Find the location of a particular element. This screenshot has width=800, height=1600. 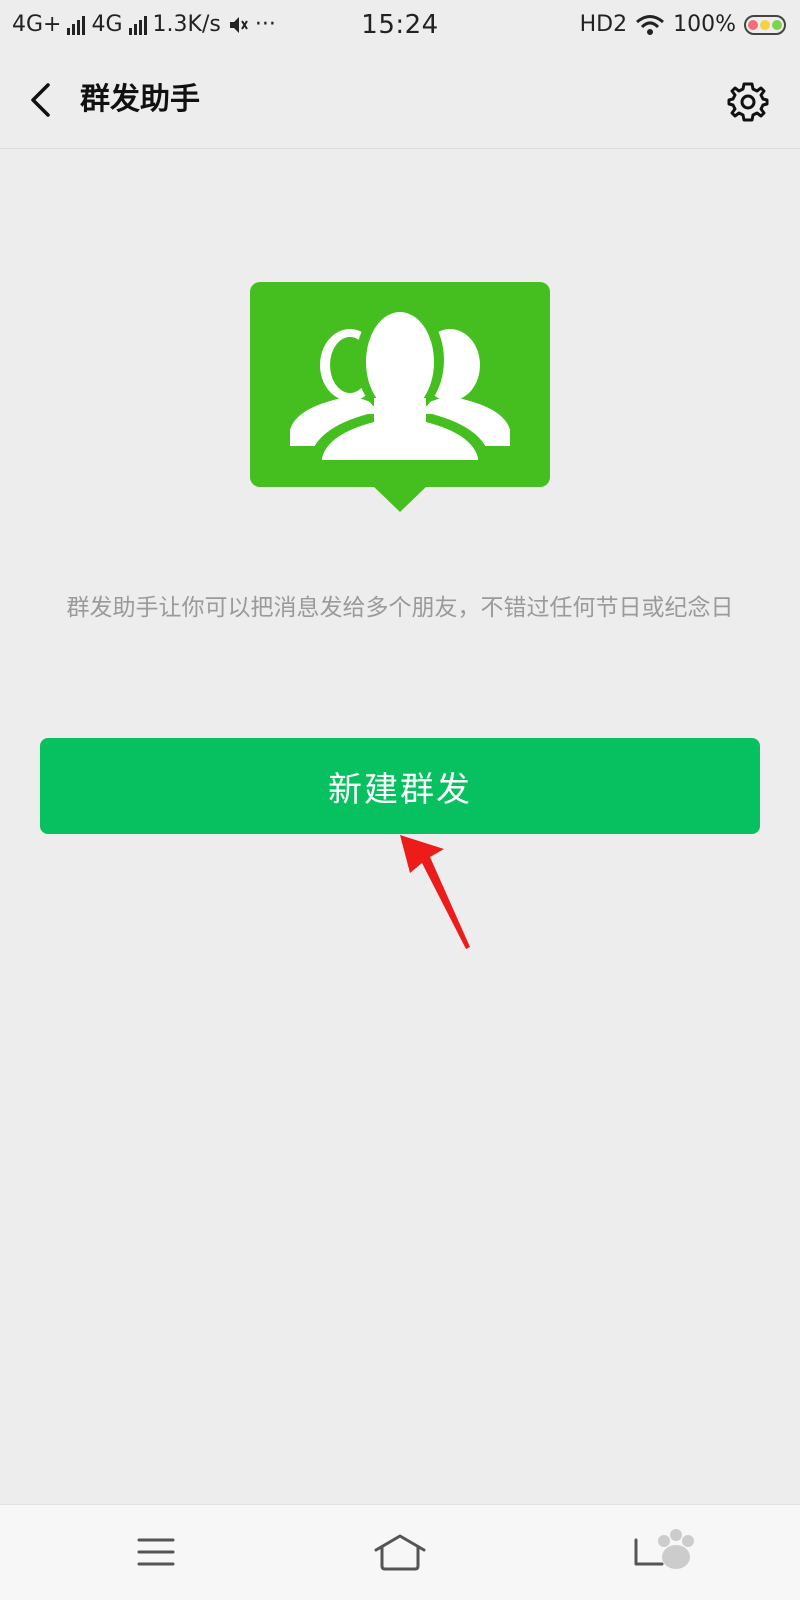

menu-icon is located at coordinates (156, 1552).